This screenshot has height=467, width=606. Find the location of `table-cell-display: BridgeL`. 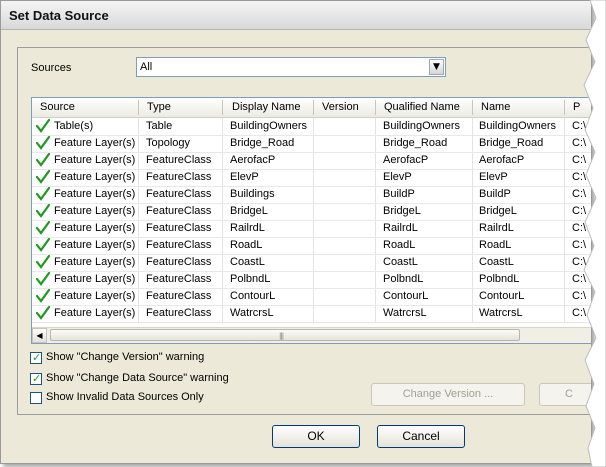

table-cell-display: BridgeL is located at coordinates (249, 211).